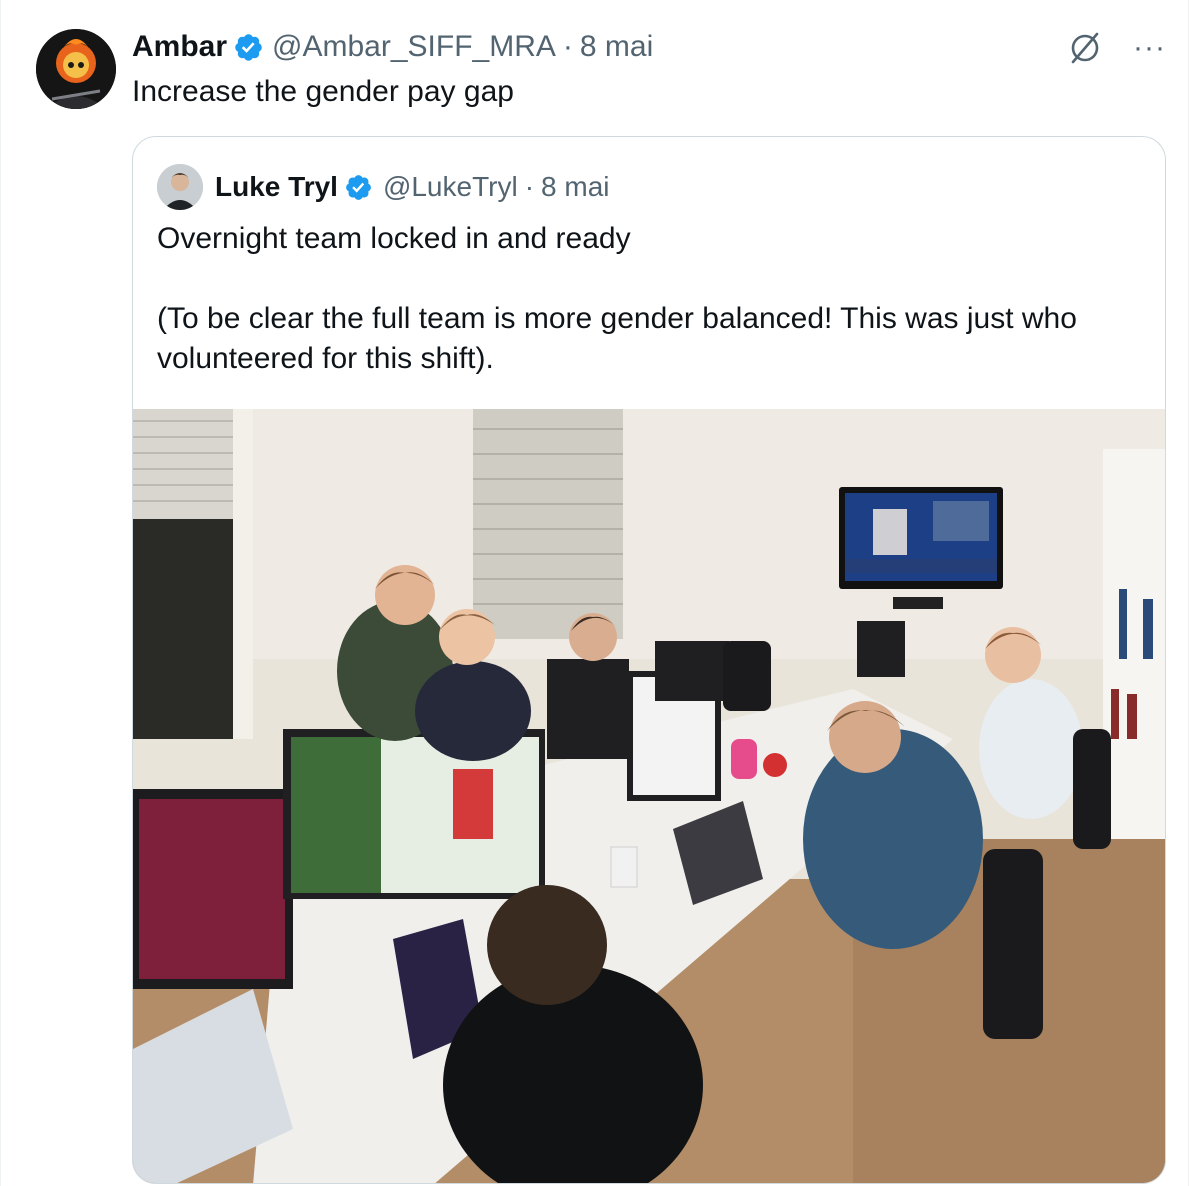 Image resolution: width=1190 pixels, height=1186 pixels. Describe the element at coordinates (1116, 48) in the screenshot. I see `tweet-actions: ···` at that location.